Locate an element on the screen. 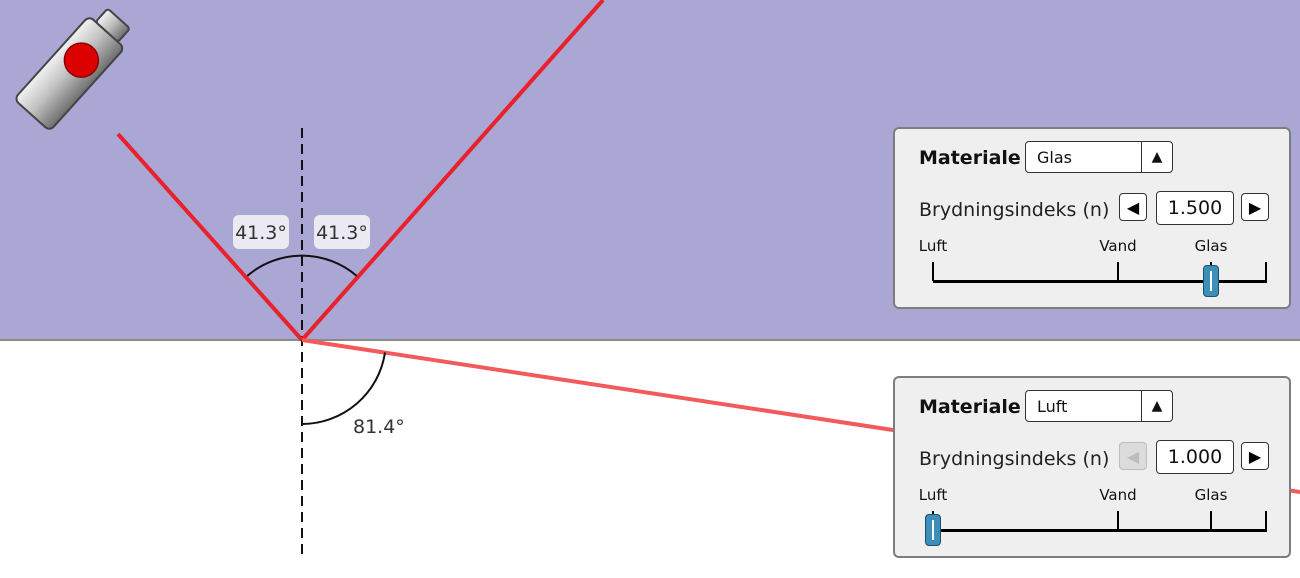  reflection-angle-label: 41.3° is located at coordinates (342, 232).